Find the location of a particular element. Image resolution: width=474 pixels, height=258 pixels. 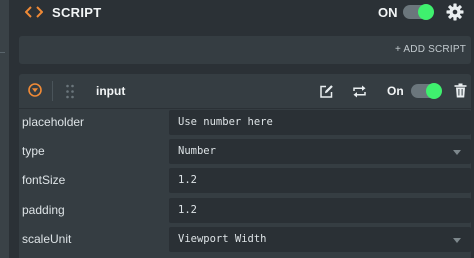

script-enable-toggle is located at coordinates (426, 91).